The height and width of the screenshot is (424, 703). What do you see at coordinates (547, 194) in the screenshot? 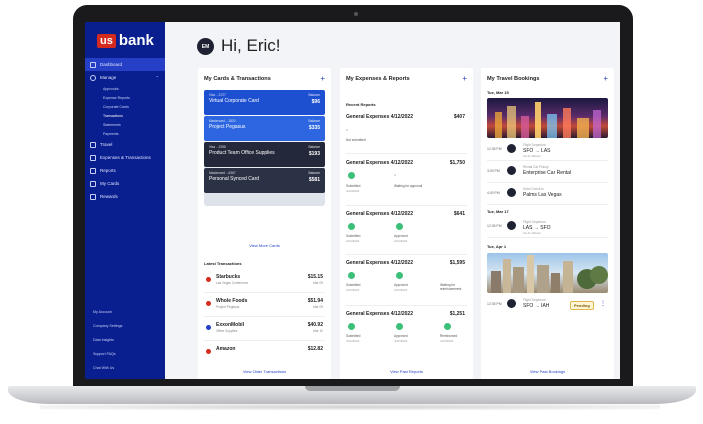
I see `trip-item: 4:00 PM Hotel Check-in Palms Las Vegas` at bounding box center [547, 194].